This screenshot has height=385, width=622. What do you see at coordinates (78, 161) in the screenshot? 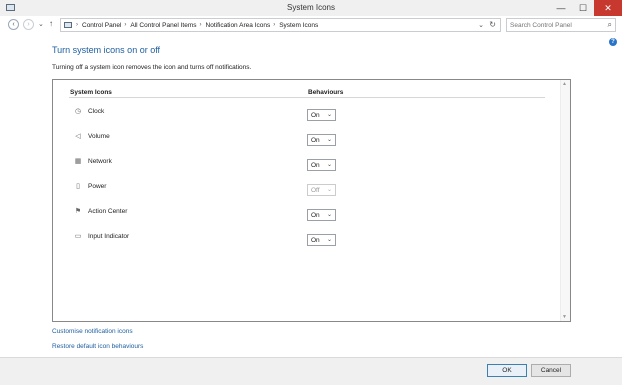
I see `network-icon: ▦` at bounding box center [78, 161].